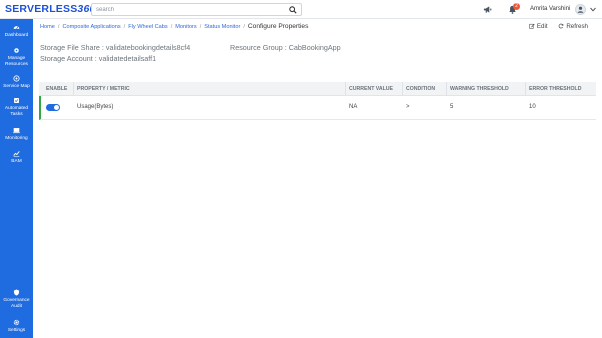  What do you see at coordinates (16, 322) in the screenshot?
I see `settings-icon` at bounding box center [16, 322].